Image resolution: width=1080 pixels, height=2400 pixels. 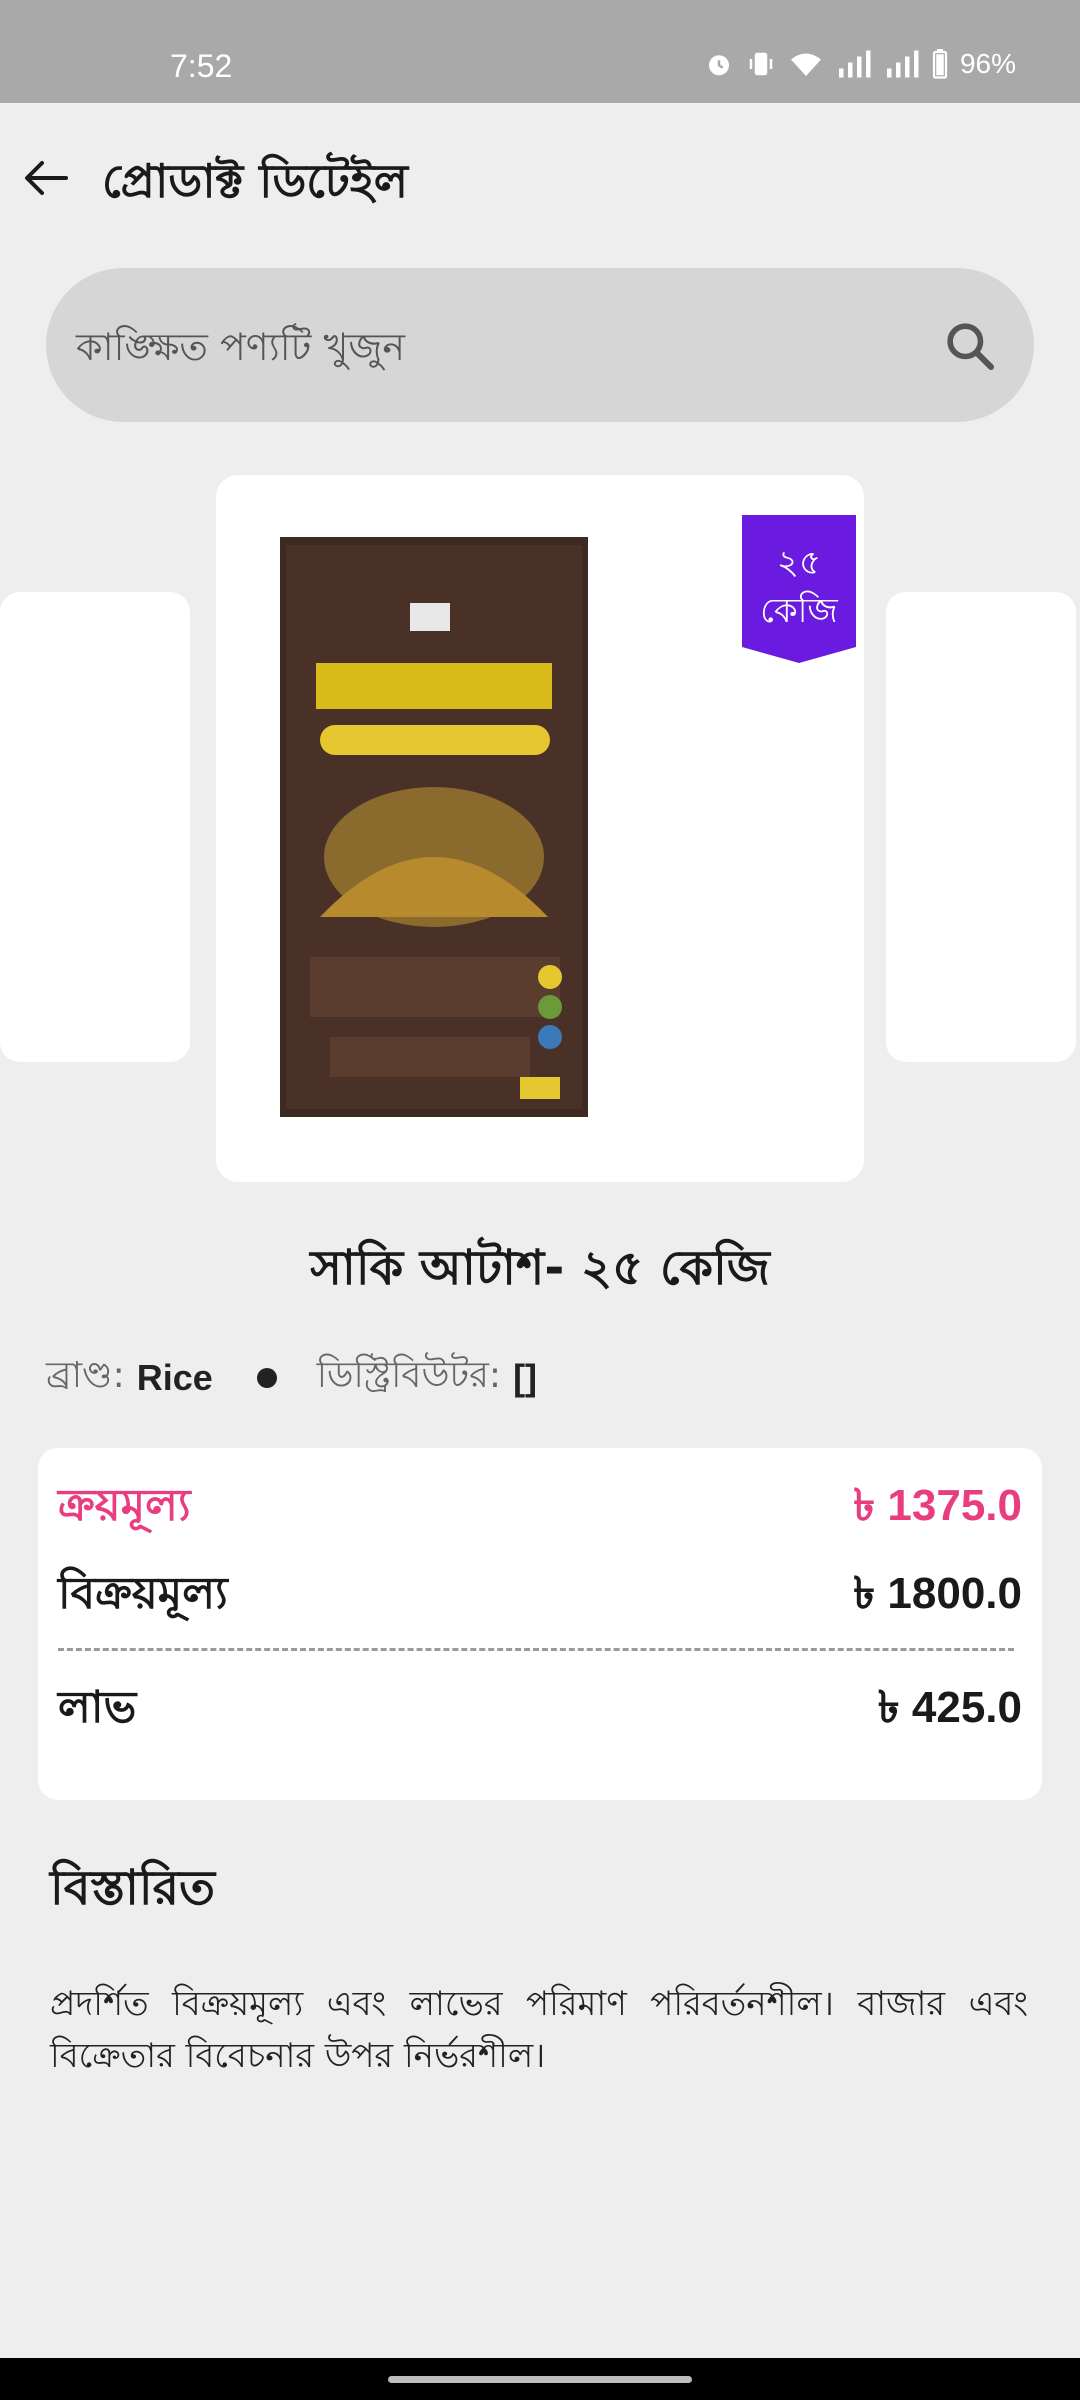 What do you see at coordinates (536, 1649) in the screenshot?
I see `divider` at bounding box center [536, 1649].